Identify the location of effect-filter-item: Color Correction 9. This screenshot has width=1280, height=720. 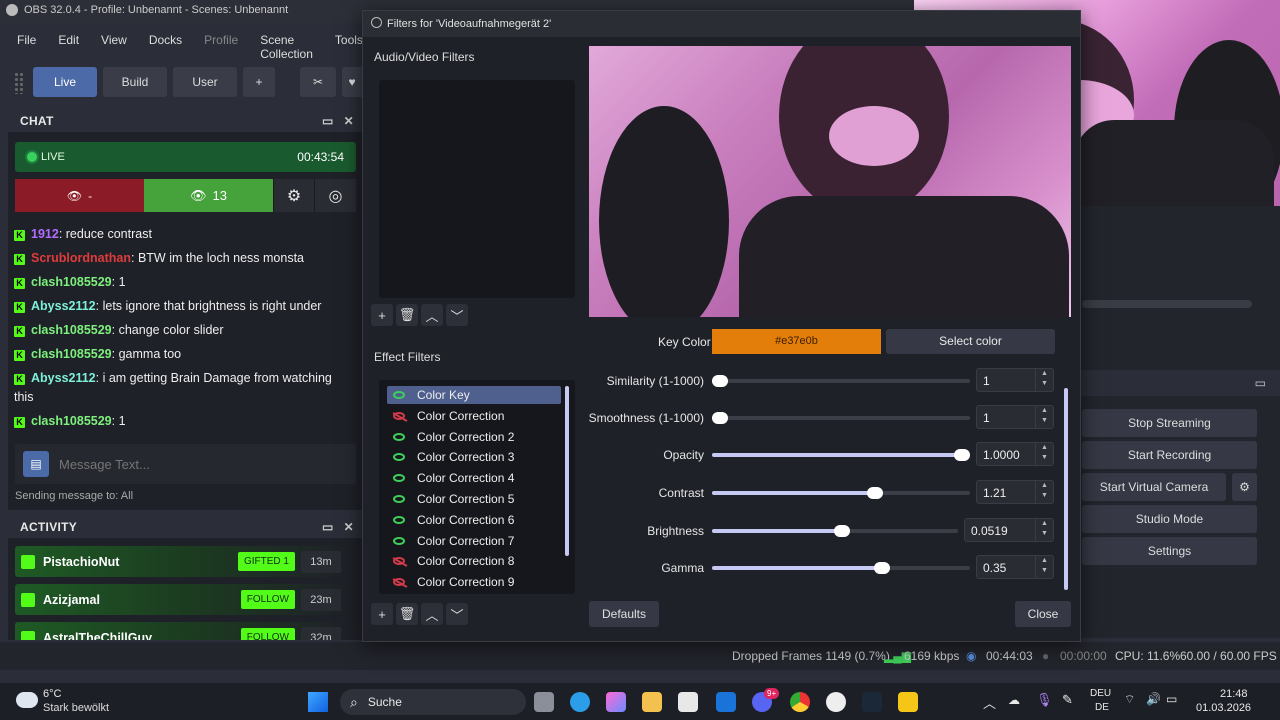
(474, 582).